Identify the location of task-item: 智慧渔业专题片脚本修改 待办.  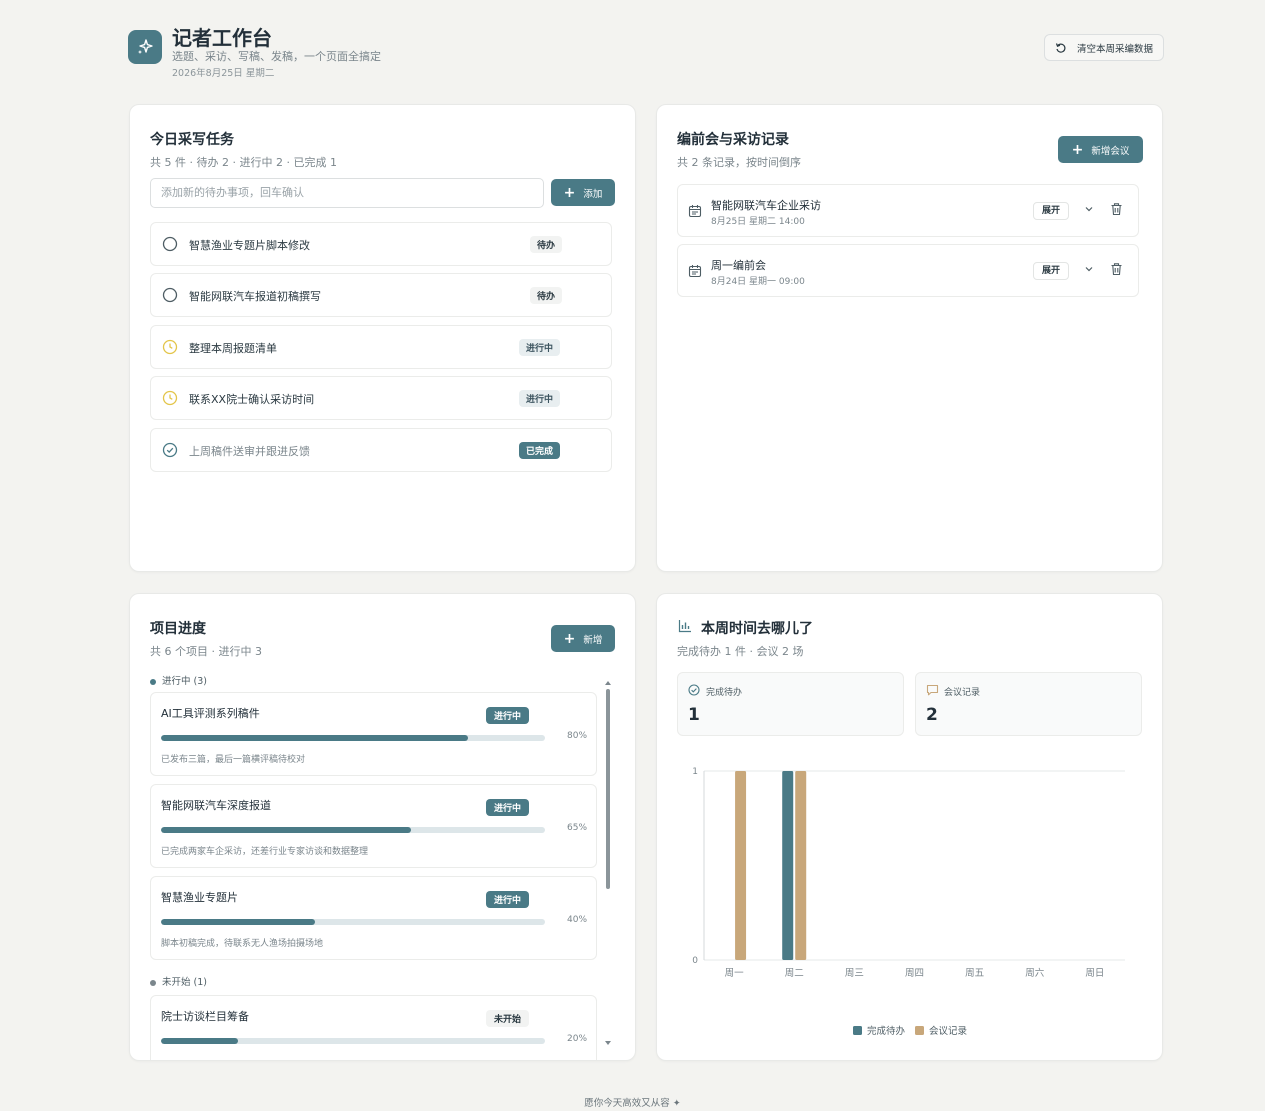
(381, 244).